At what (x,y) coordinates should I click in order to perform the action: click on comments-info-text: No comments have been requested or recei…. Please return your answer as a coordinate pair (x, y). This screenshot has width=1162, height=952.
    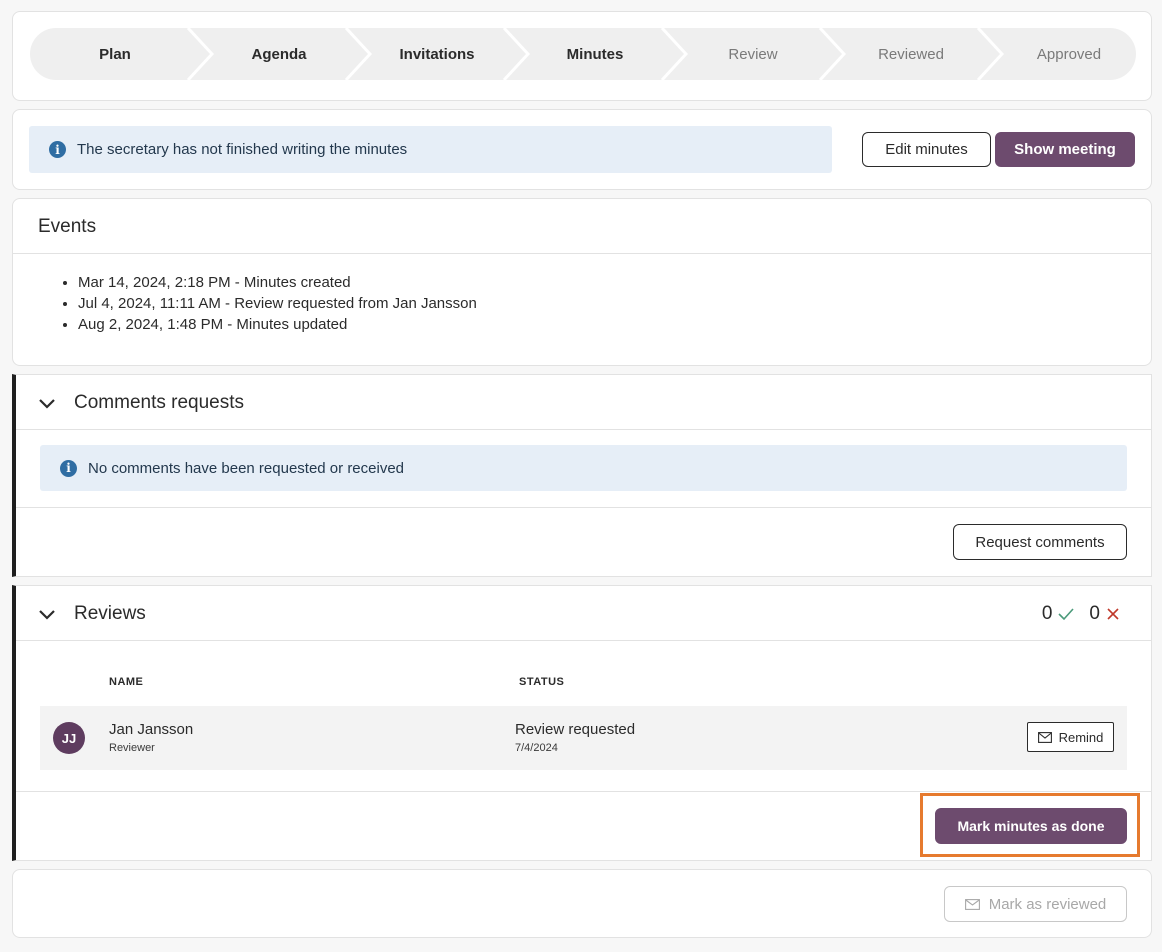
    Looking at the image, I should click on (246, 468).